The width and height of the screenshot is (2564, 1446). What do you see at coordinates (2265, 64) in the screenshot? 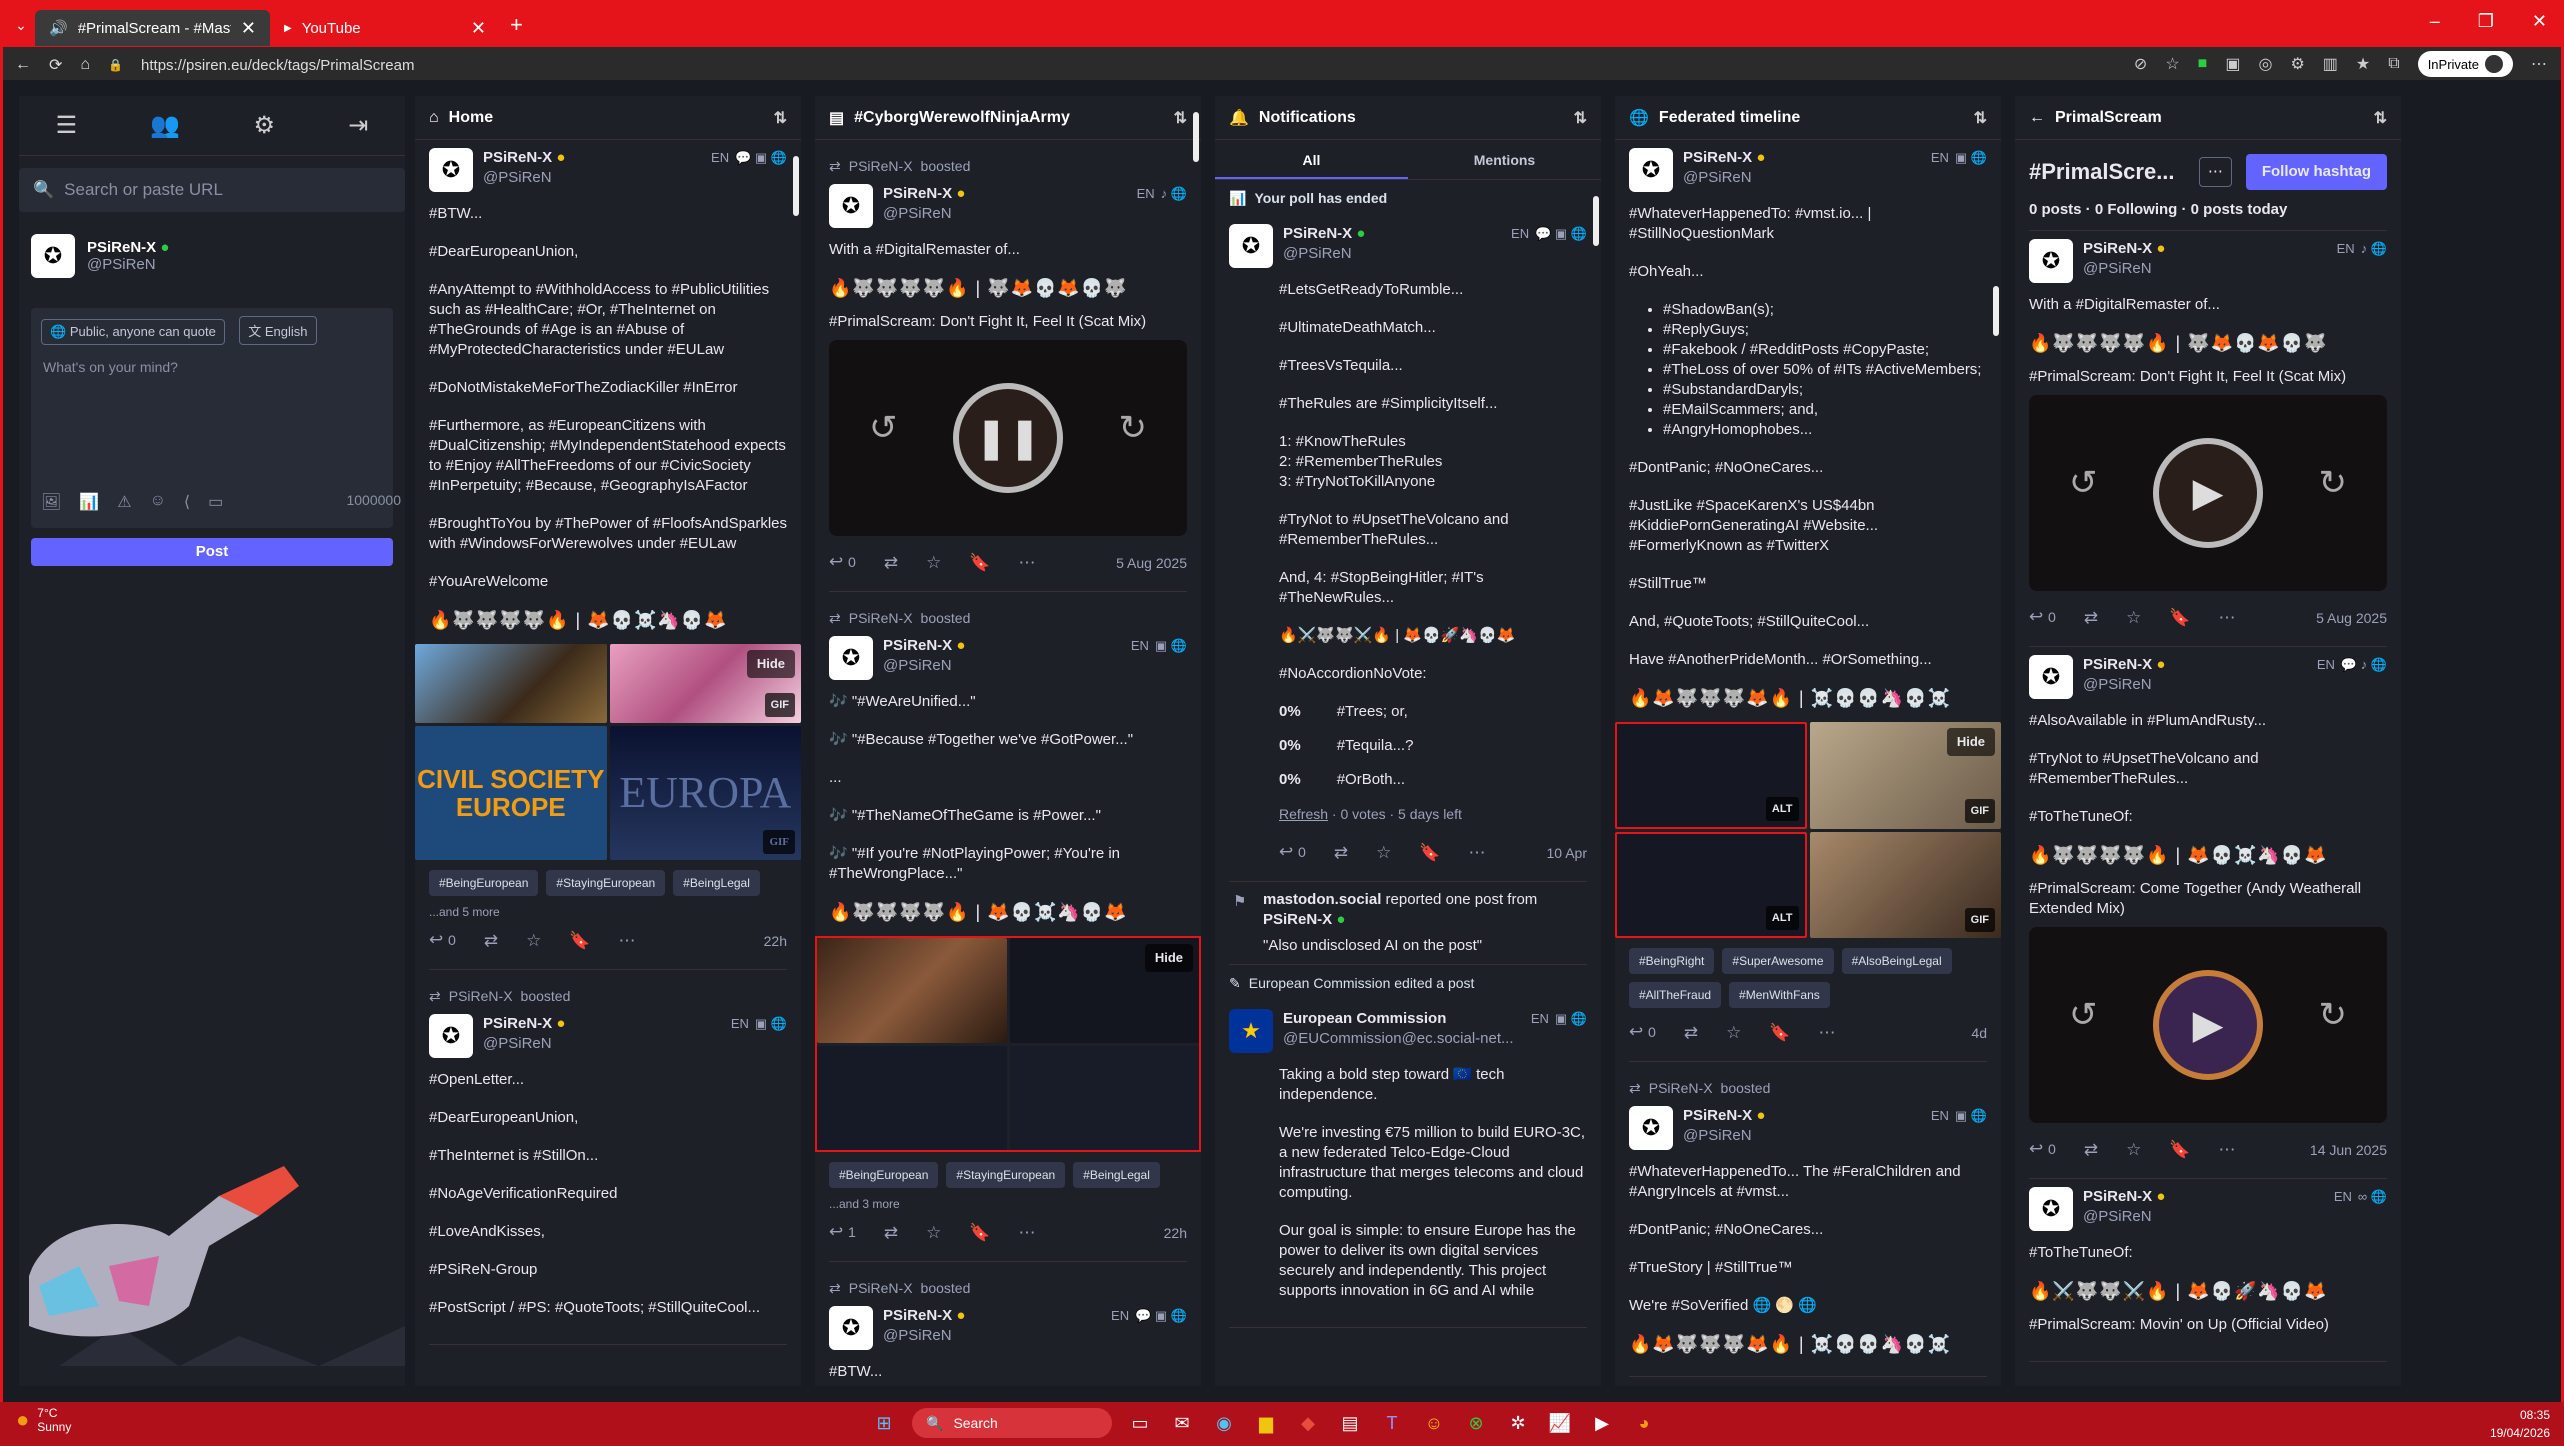
I see `extension-icon: ◎` at bounding box center [2265, 64].